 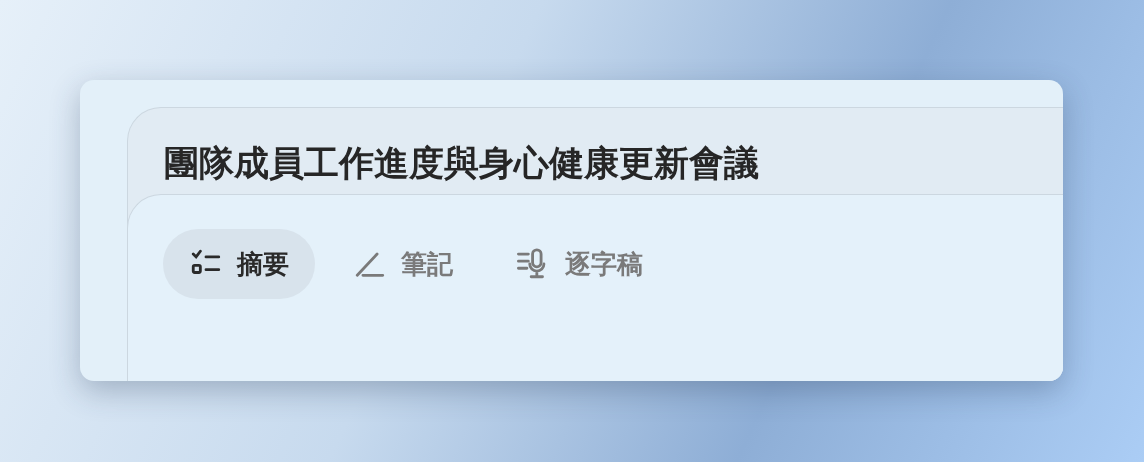 I want to click on meeting-title: 團隊成員工作進度與身心健康更新會議, so click(x=461, y=163).